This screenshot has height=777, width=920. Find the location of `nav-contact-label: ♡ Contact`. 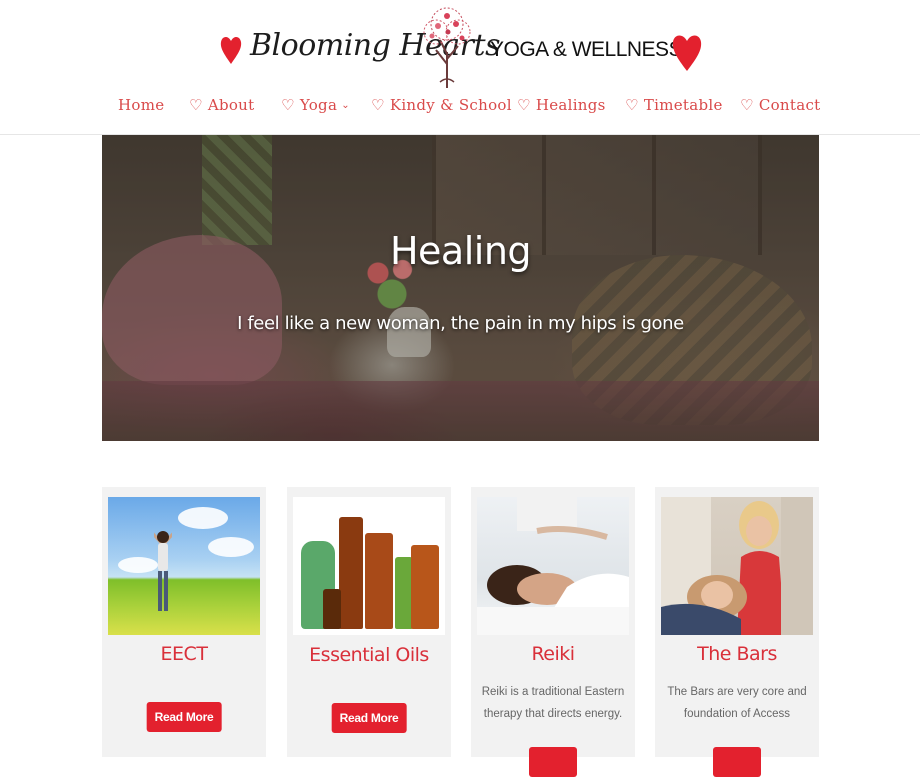

nav-contact-label: ♡ Contact is located at coordinates (780, 105).